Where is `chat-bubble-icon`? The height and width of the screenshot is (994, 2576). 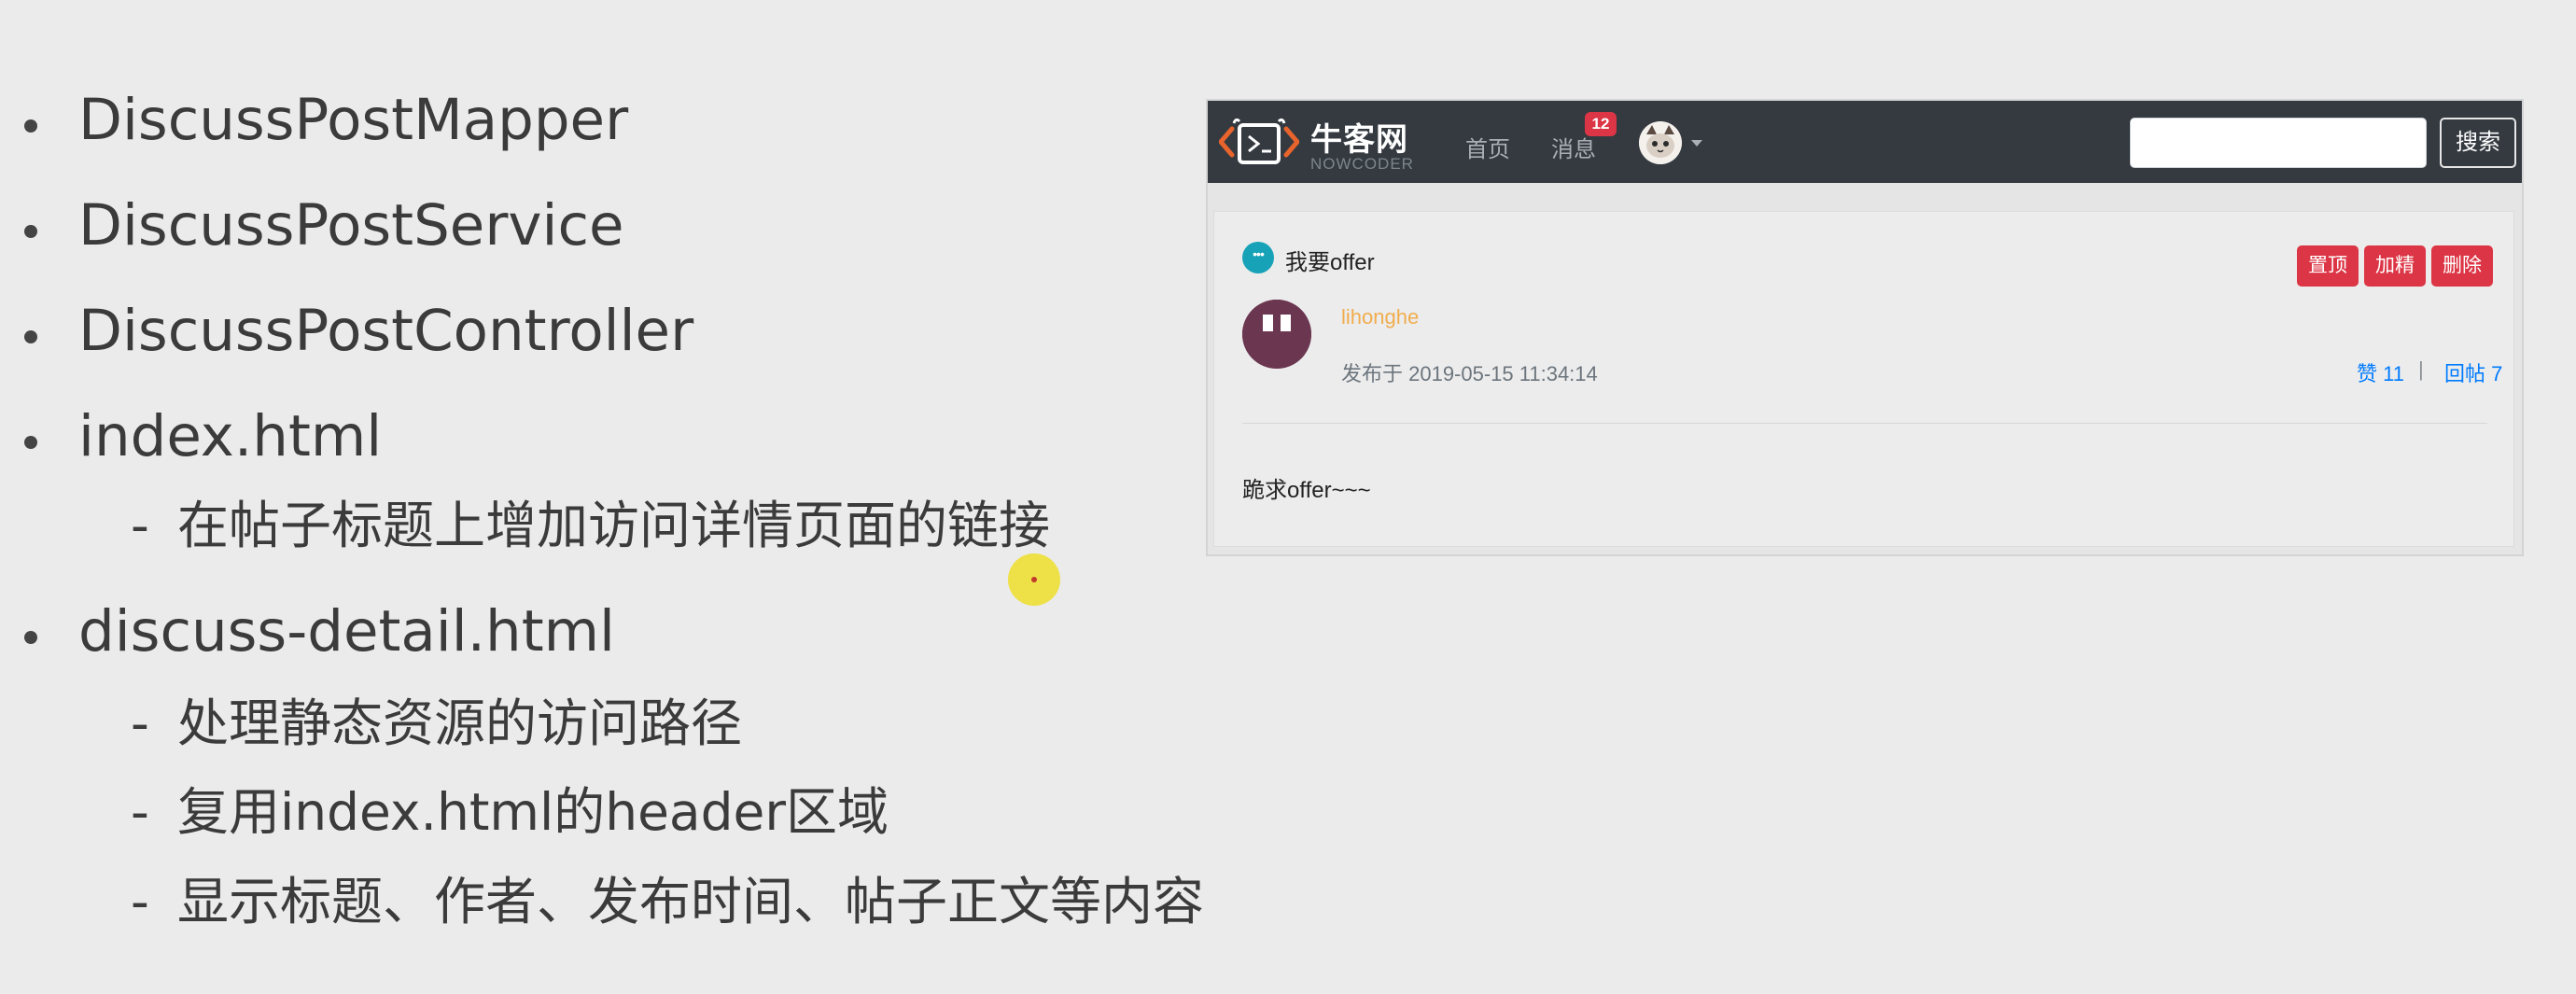 chat-bubble-icon is located at coordinates (1258, 257).